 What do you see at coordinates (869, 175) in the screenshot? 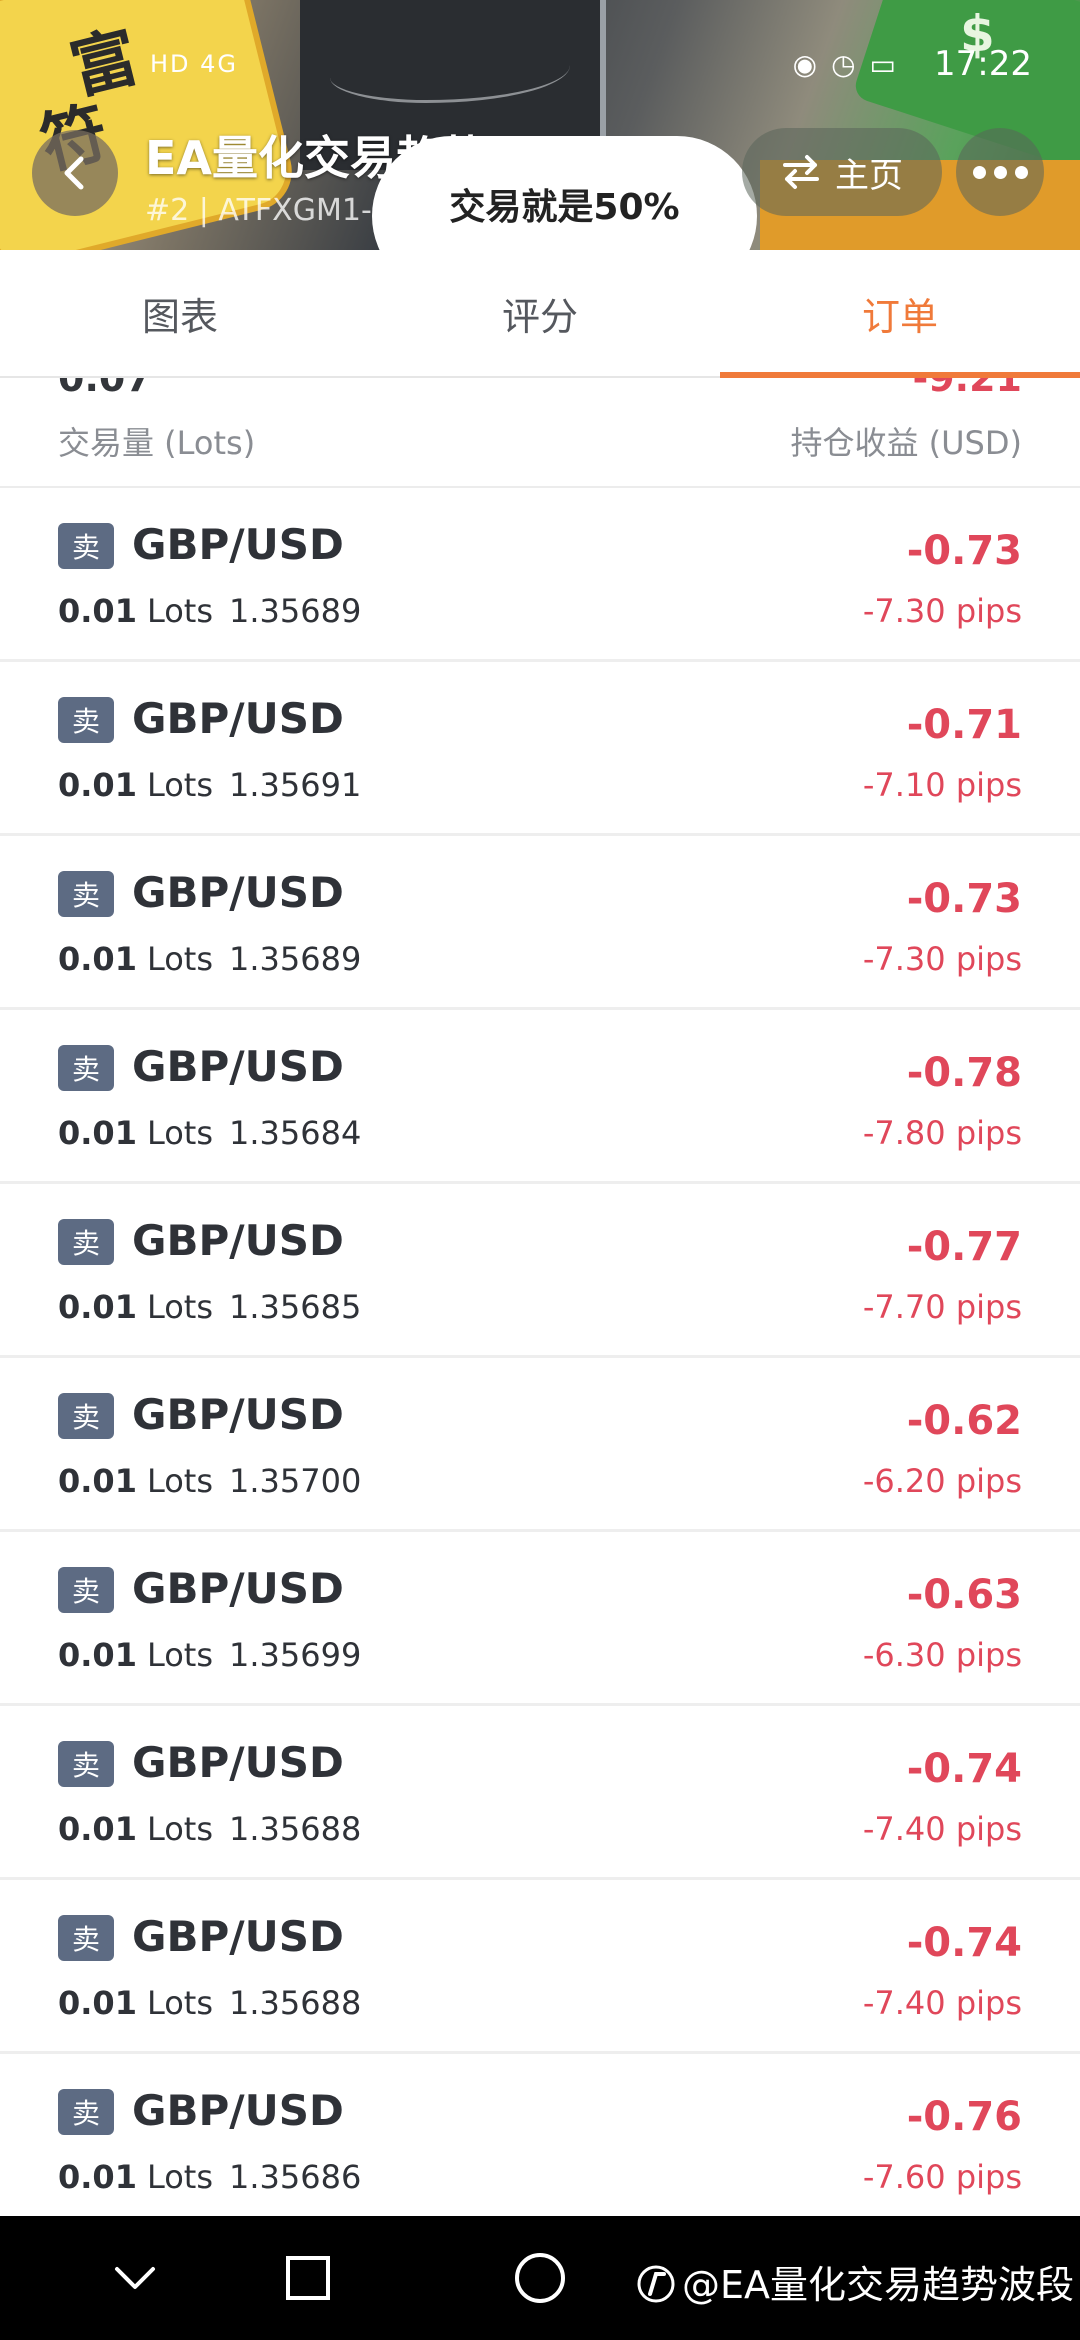
I see `home-button-label: 主页` at bounding box center [869, 175].